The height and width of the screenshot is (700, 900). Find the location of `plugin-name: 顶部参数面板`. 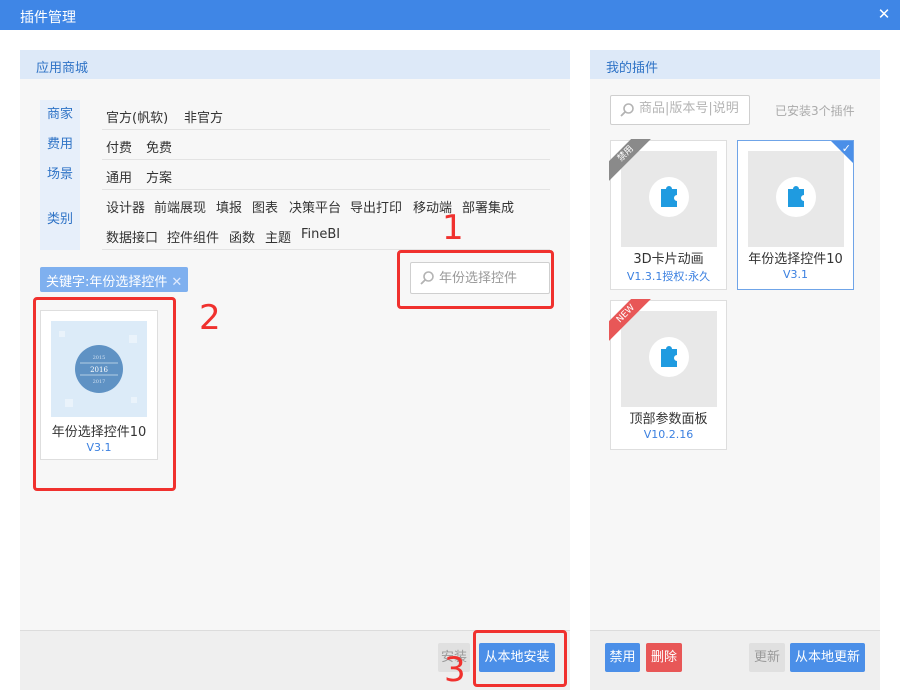

plugin-name: 顶部参数面板 is located at coordinates (668, 419).